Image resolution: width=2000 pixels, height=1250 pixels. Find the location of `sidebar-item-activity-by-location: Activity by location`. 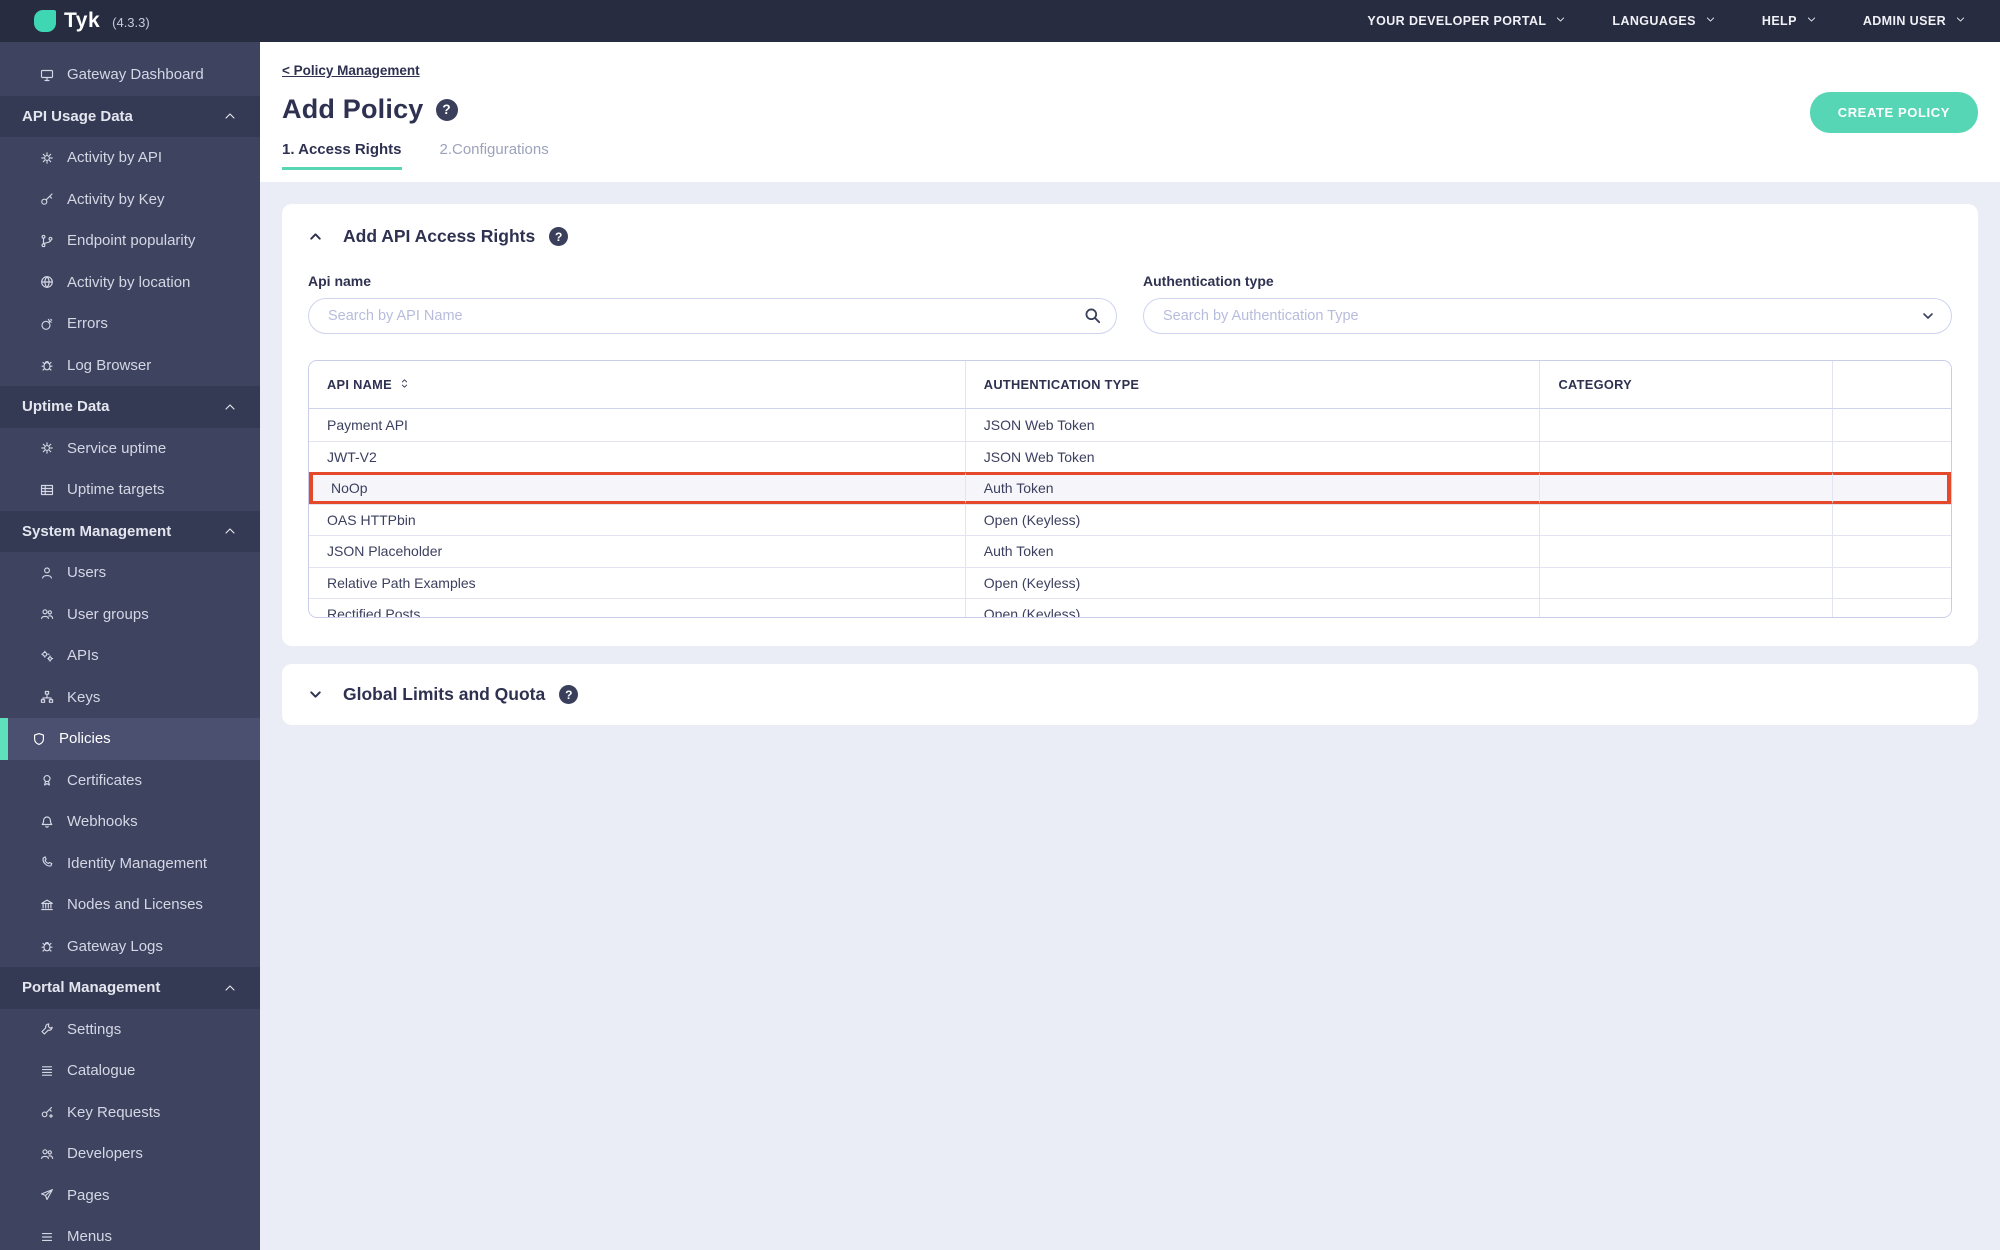

sidebar-item-activity-by-location: Activity by location is located at coordinates (130, 283).